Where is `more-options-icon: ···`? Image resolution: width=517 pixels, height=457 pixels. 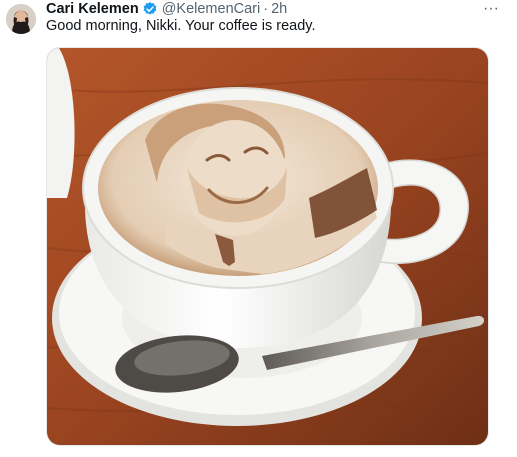
more-options-icon: ··· is located at coordinates (491, 9).